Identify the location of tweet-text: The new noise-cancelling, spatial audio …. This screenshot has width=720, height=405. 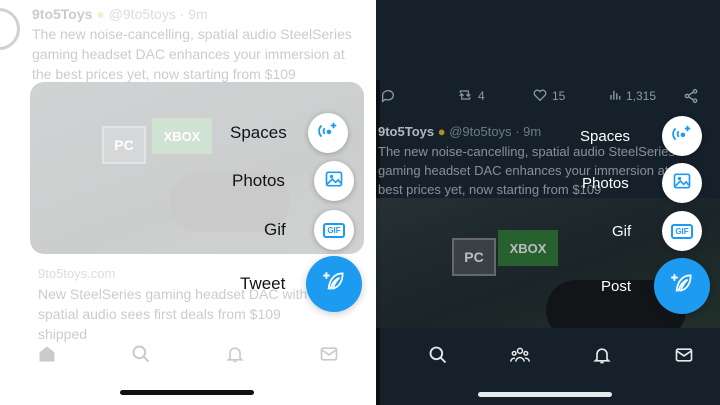
(192, 54).